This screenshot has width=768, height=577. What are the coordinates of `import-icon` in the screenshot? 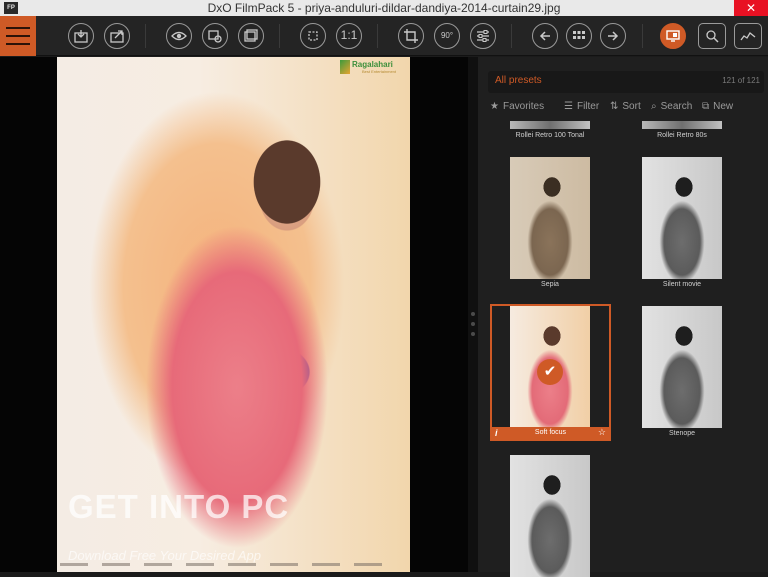 It's located at (81, 36).